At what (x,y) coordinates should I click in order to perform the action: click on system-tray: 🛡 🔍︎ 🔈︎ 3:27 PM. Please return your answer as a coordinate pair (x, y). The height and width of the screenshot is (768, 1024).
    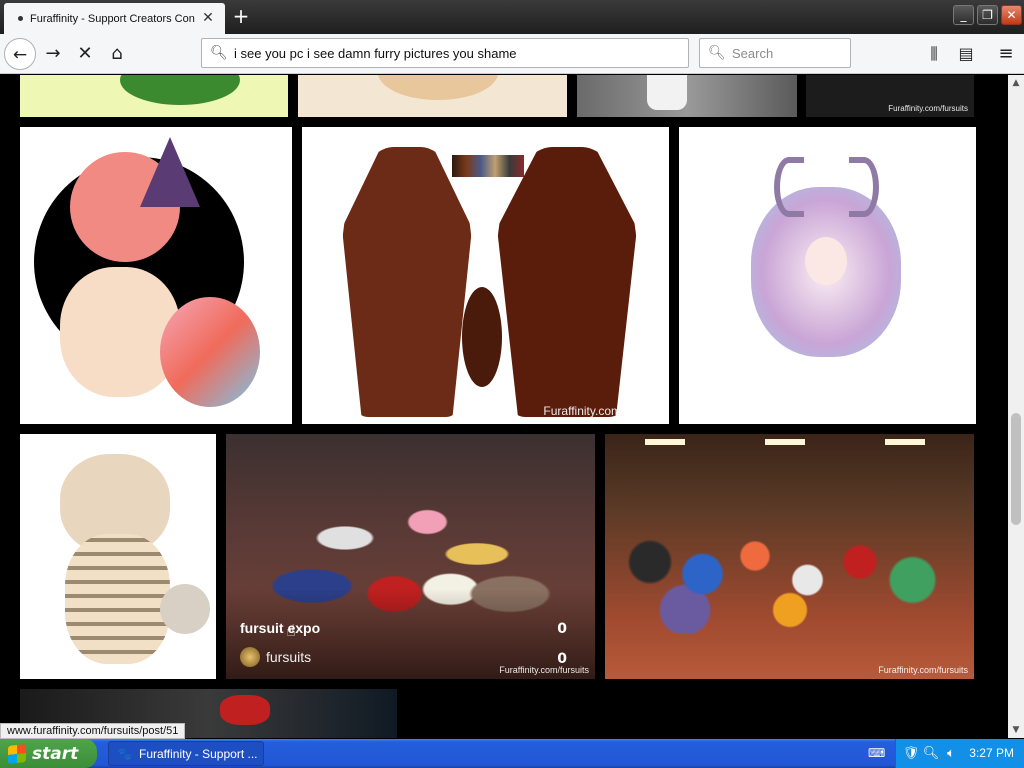
    Looking at the image, I should click on (959, 753).